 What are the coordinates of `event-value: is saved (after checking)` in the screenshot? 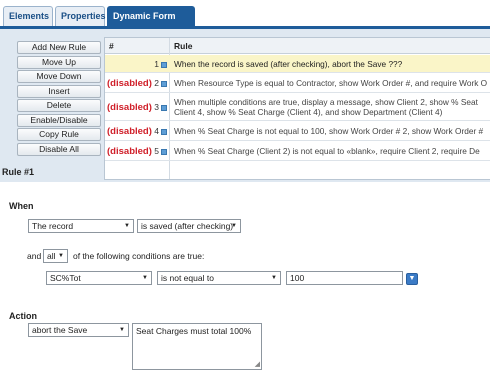 It's located at (187, 226).